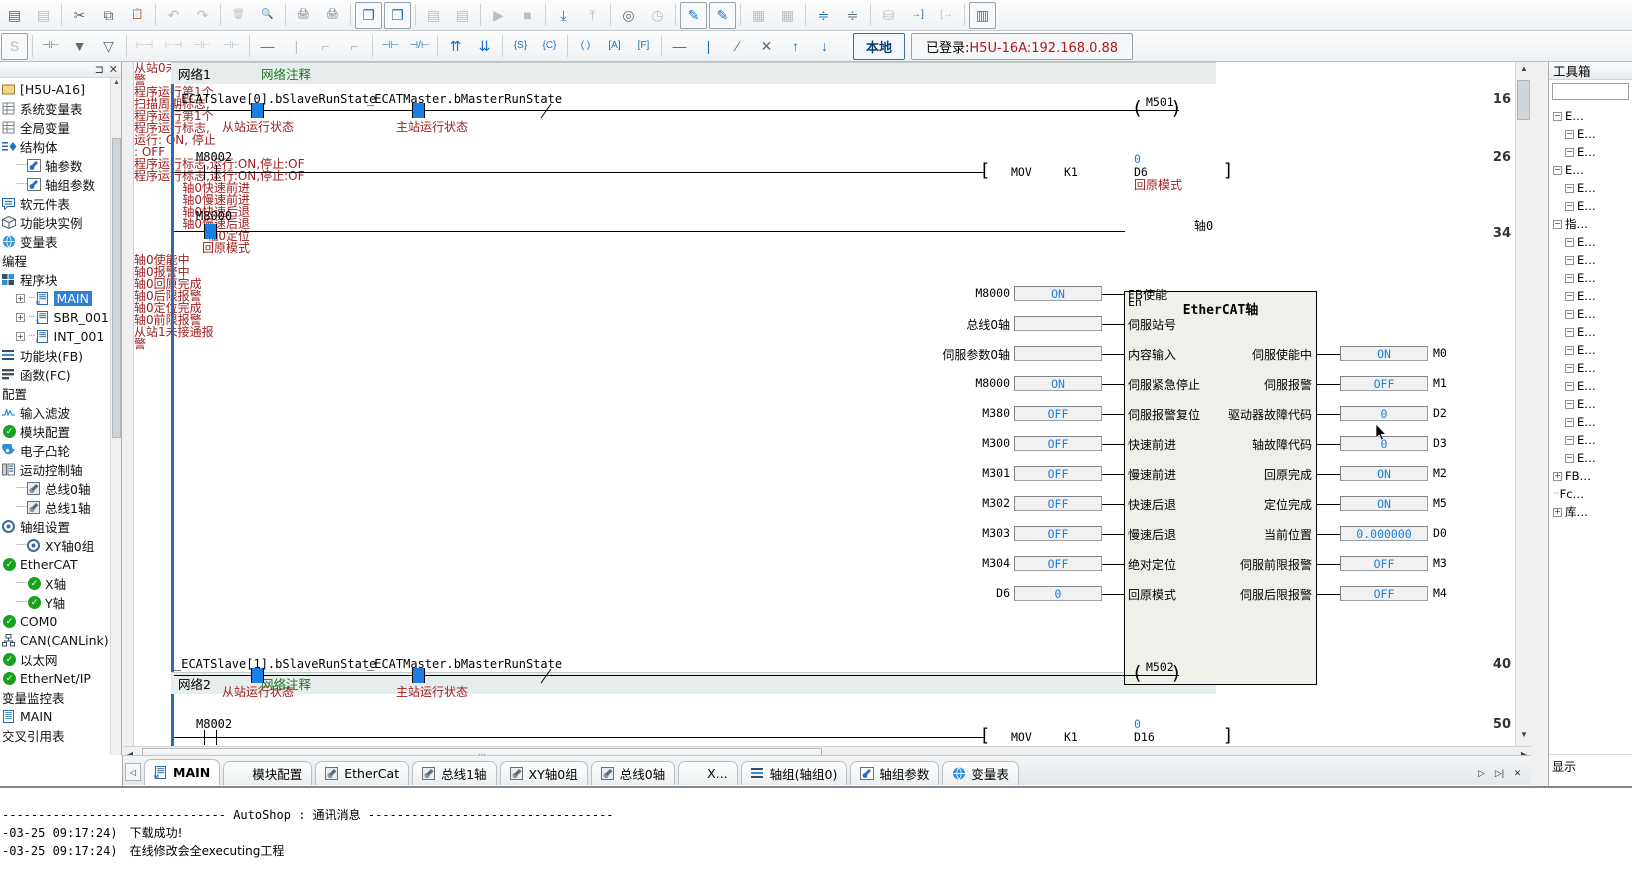 The height and width of the screenshot is (884, 1632). I want to click on function-inst-icon: [F], so click(643, 46).